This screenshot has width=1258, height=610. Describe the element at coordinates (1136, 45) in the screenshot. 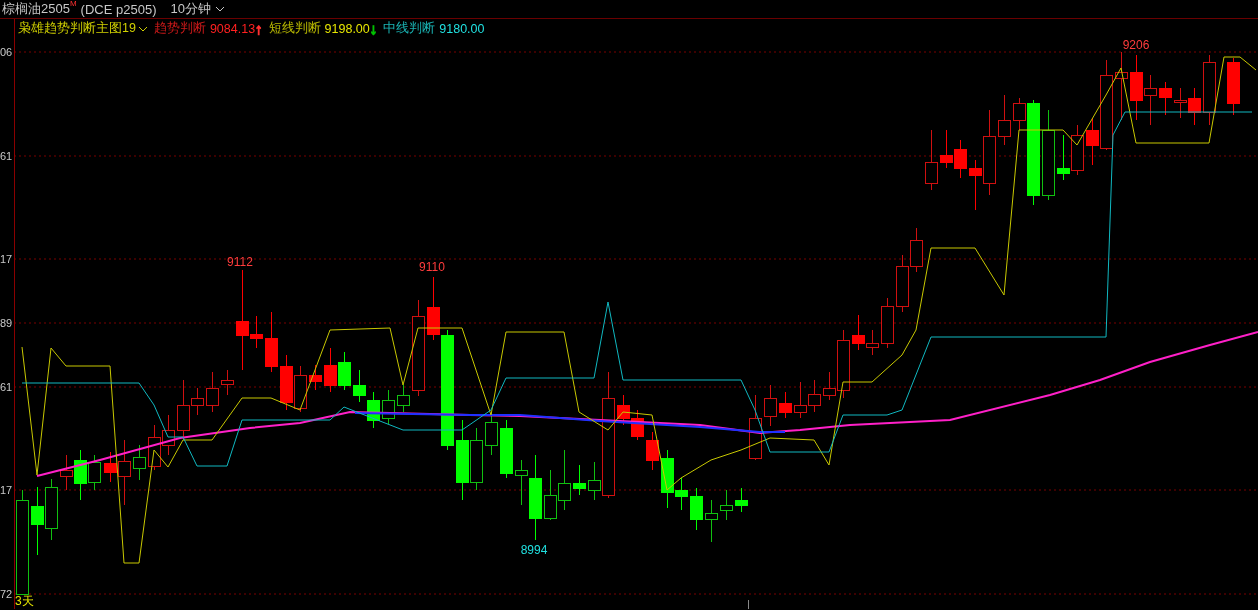

I see `price-label: 9206` at that location.